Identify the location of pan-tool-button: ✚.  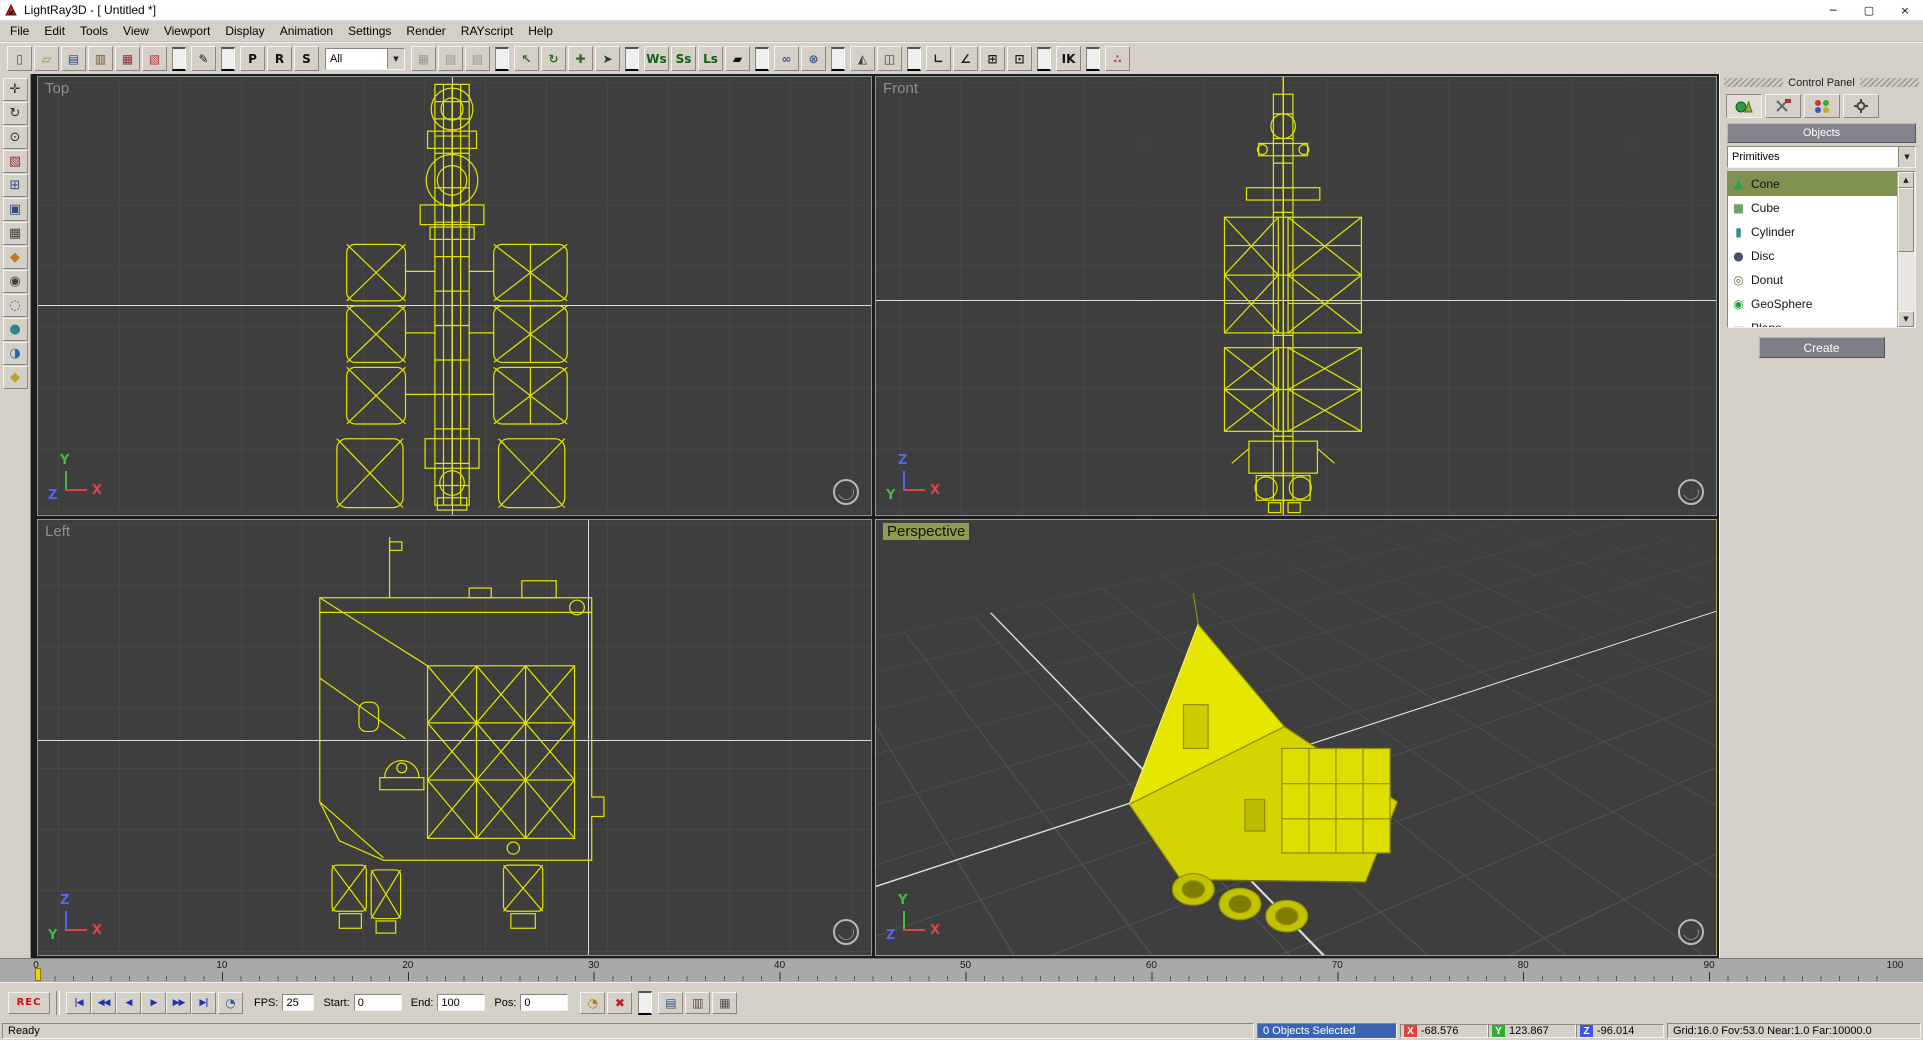
(580, 58).